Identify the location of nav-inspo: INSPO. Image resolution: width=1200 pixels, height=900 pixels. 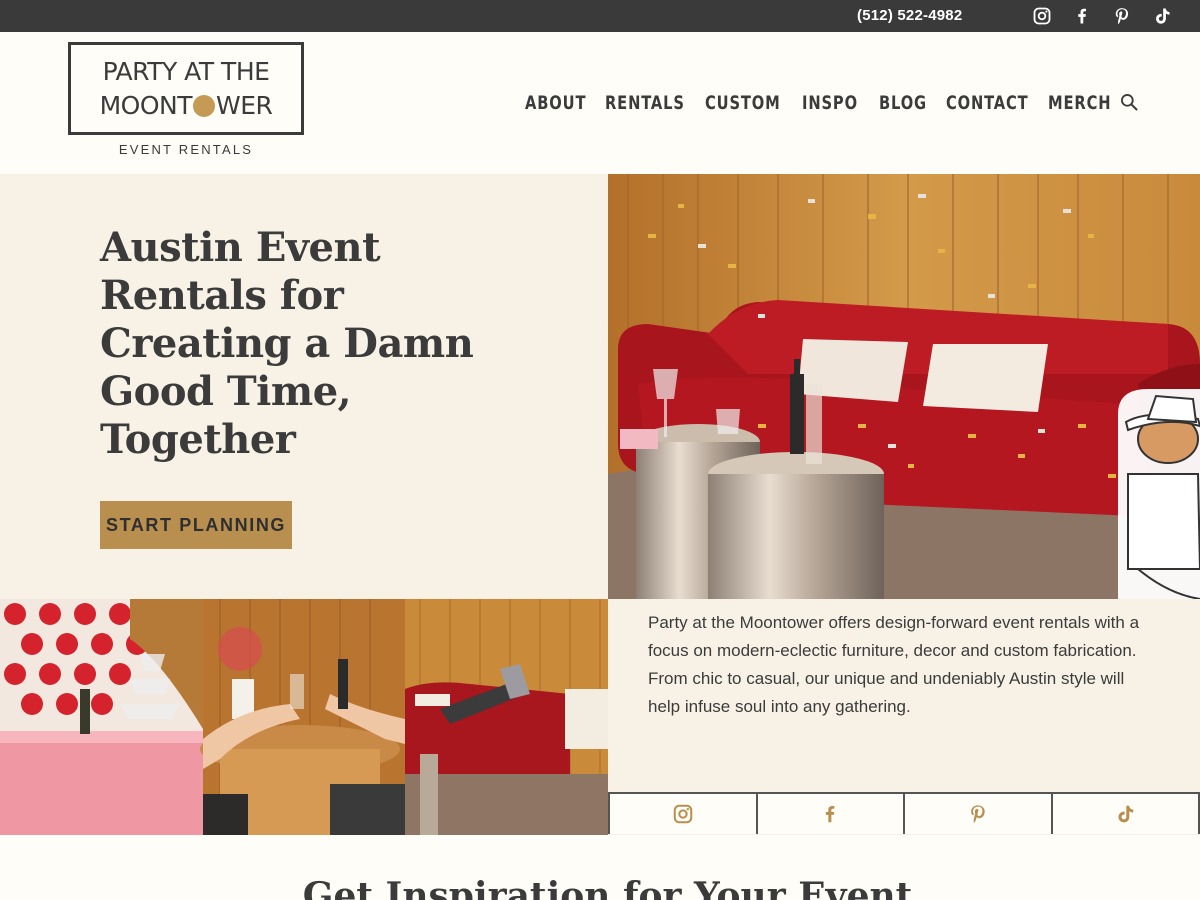
(830, 103).